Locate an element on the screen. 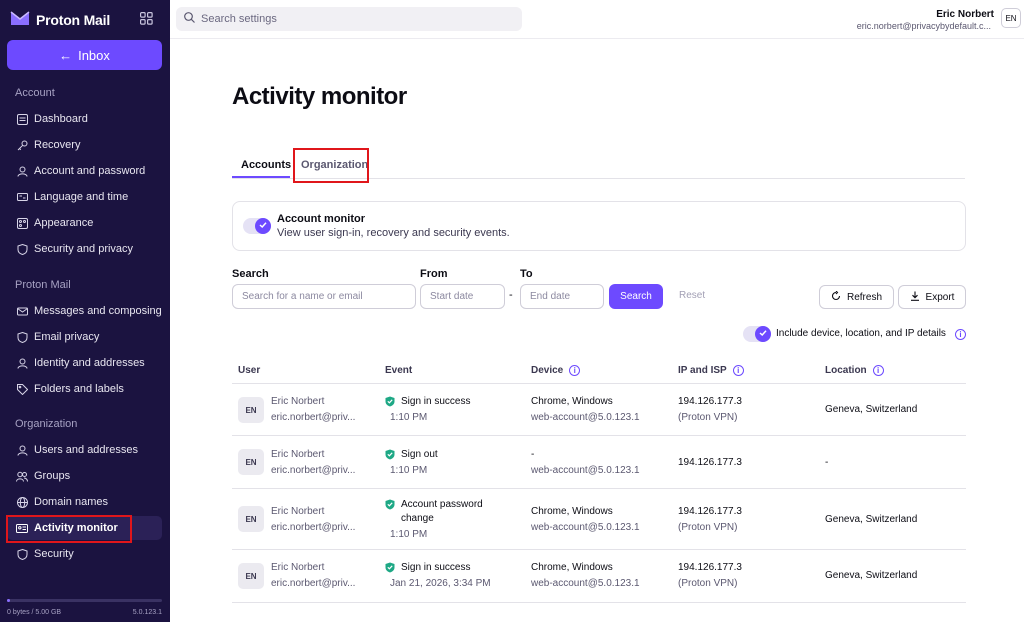 Image resolution: width=1024 pixels, height=622 pixels. app-version: 5.0.123.1 is located at coordinates (147, 612).